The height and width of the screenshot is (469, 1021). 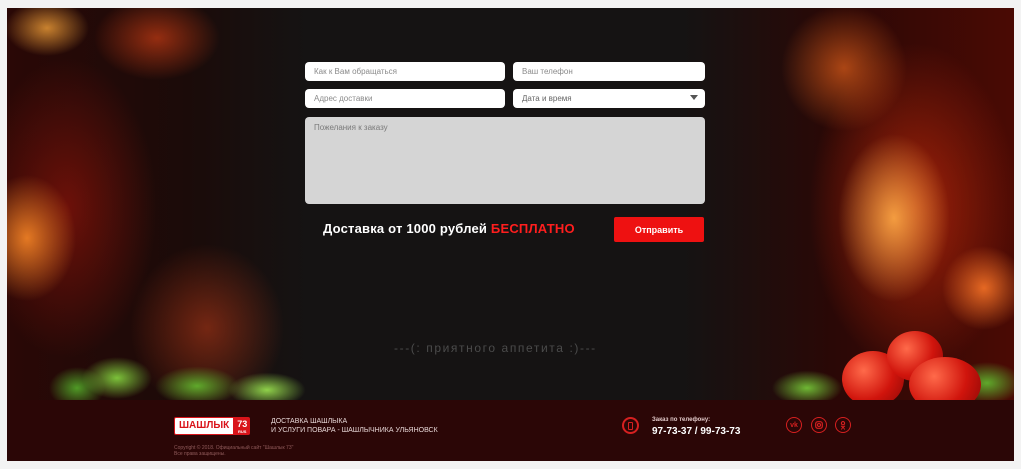 What do you see at coordinates (609, 98) in the screenshot?
I see `datetime-select: Дата и время` at bounding box center [609, 98].